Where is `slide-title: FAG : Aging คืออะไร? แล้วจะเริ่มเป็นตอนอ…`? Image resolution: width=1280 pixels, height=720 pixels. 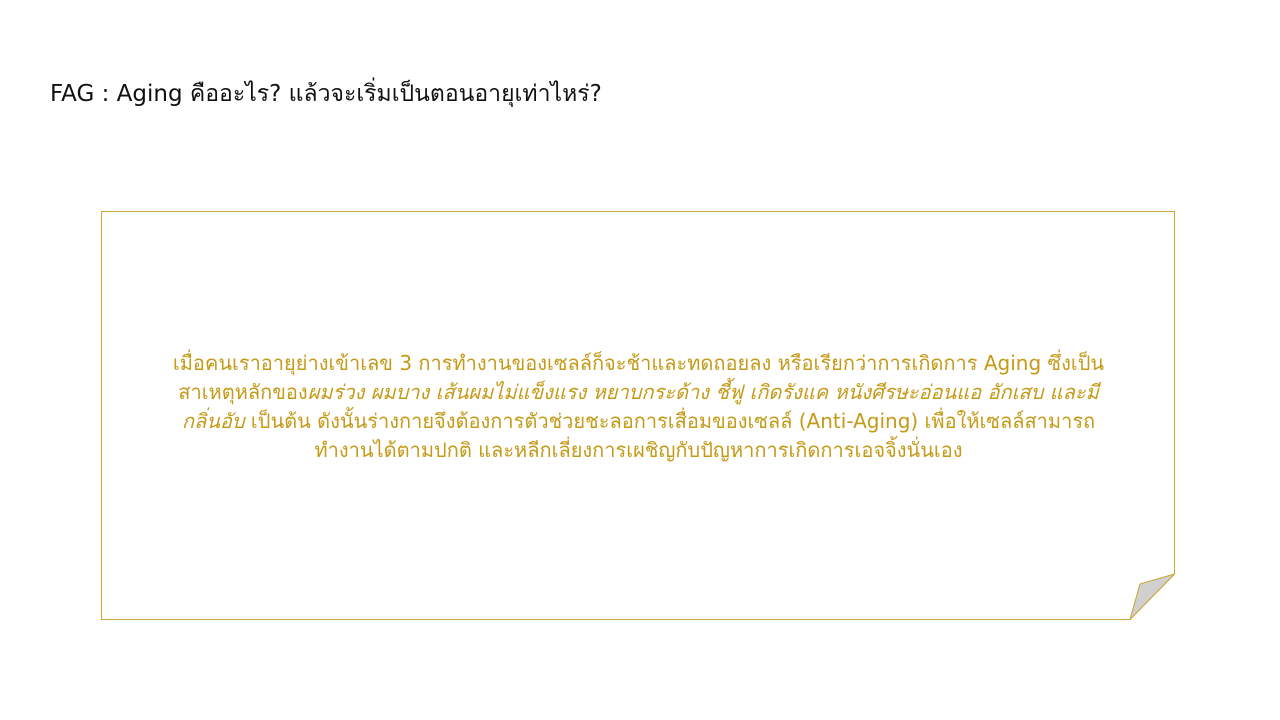 slide-title: FAG : Aging คืออะไร? แล้วจะเริ่มเป็นตอนอ… is located at coordinates (326, 94).